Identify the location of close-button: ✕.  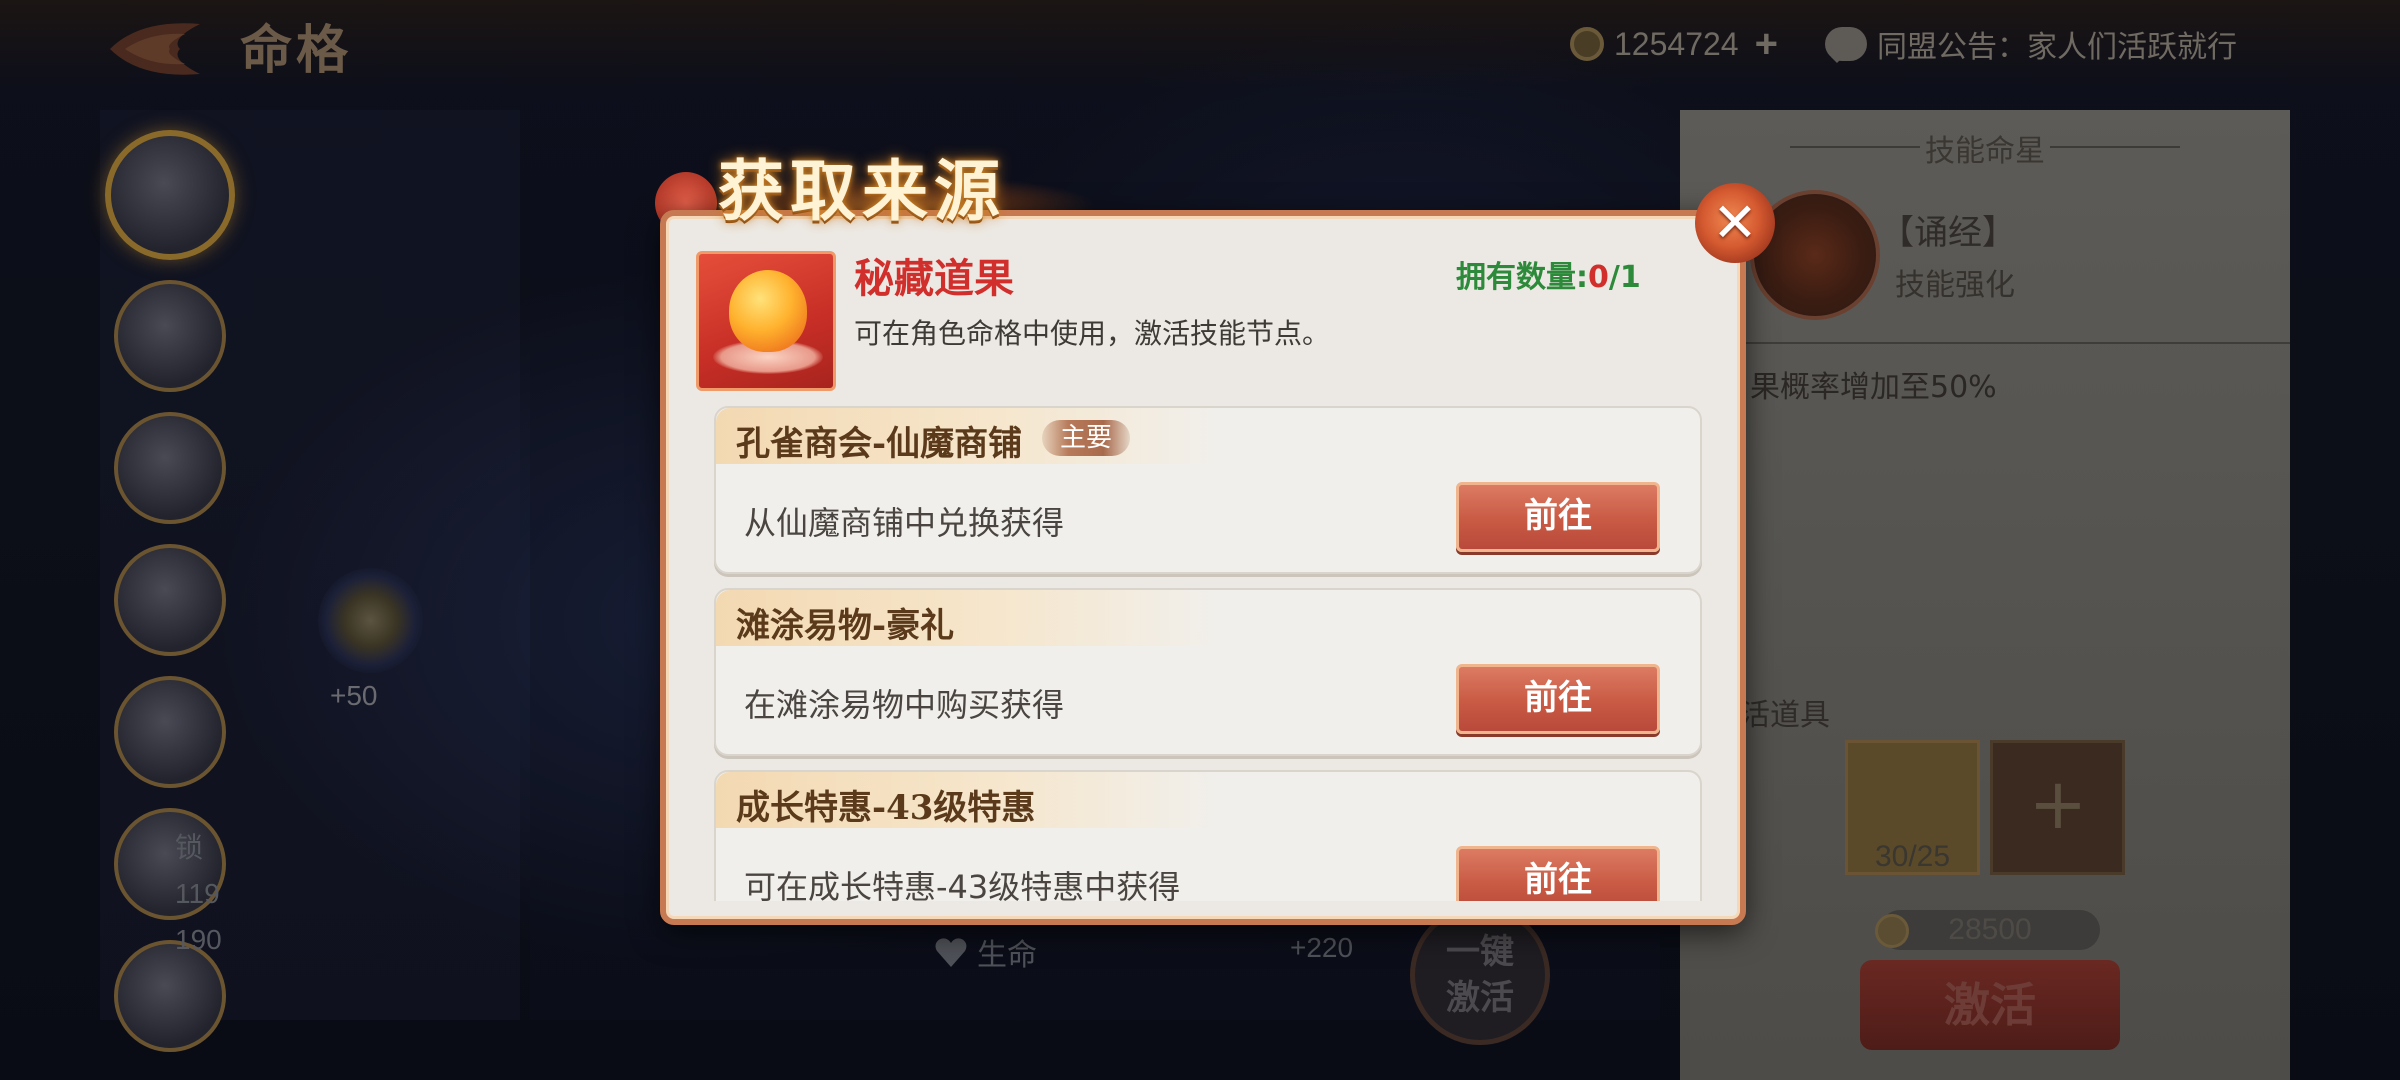
(1735, 223).